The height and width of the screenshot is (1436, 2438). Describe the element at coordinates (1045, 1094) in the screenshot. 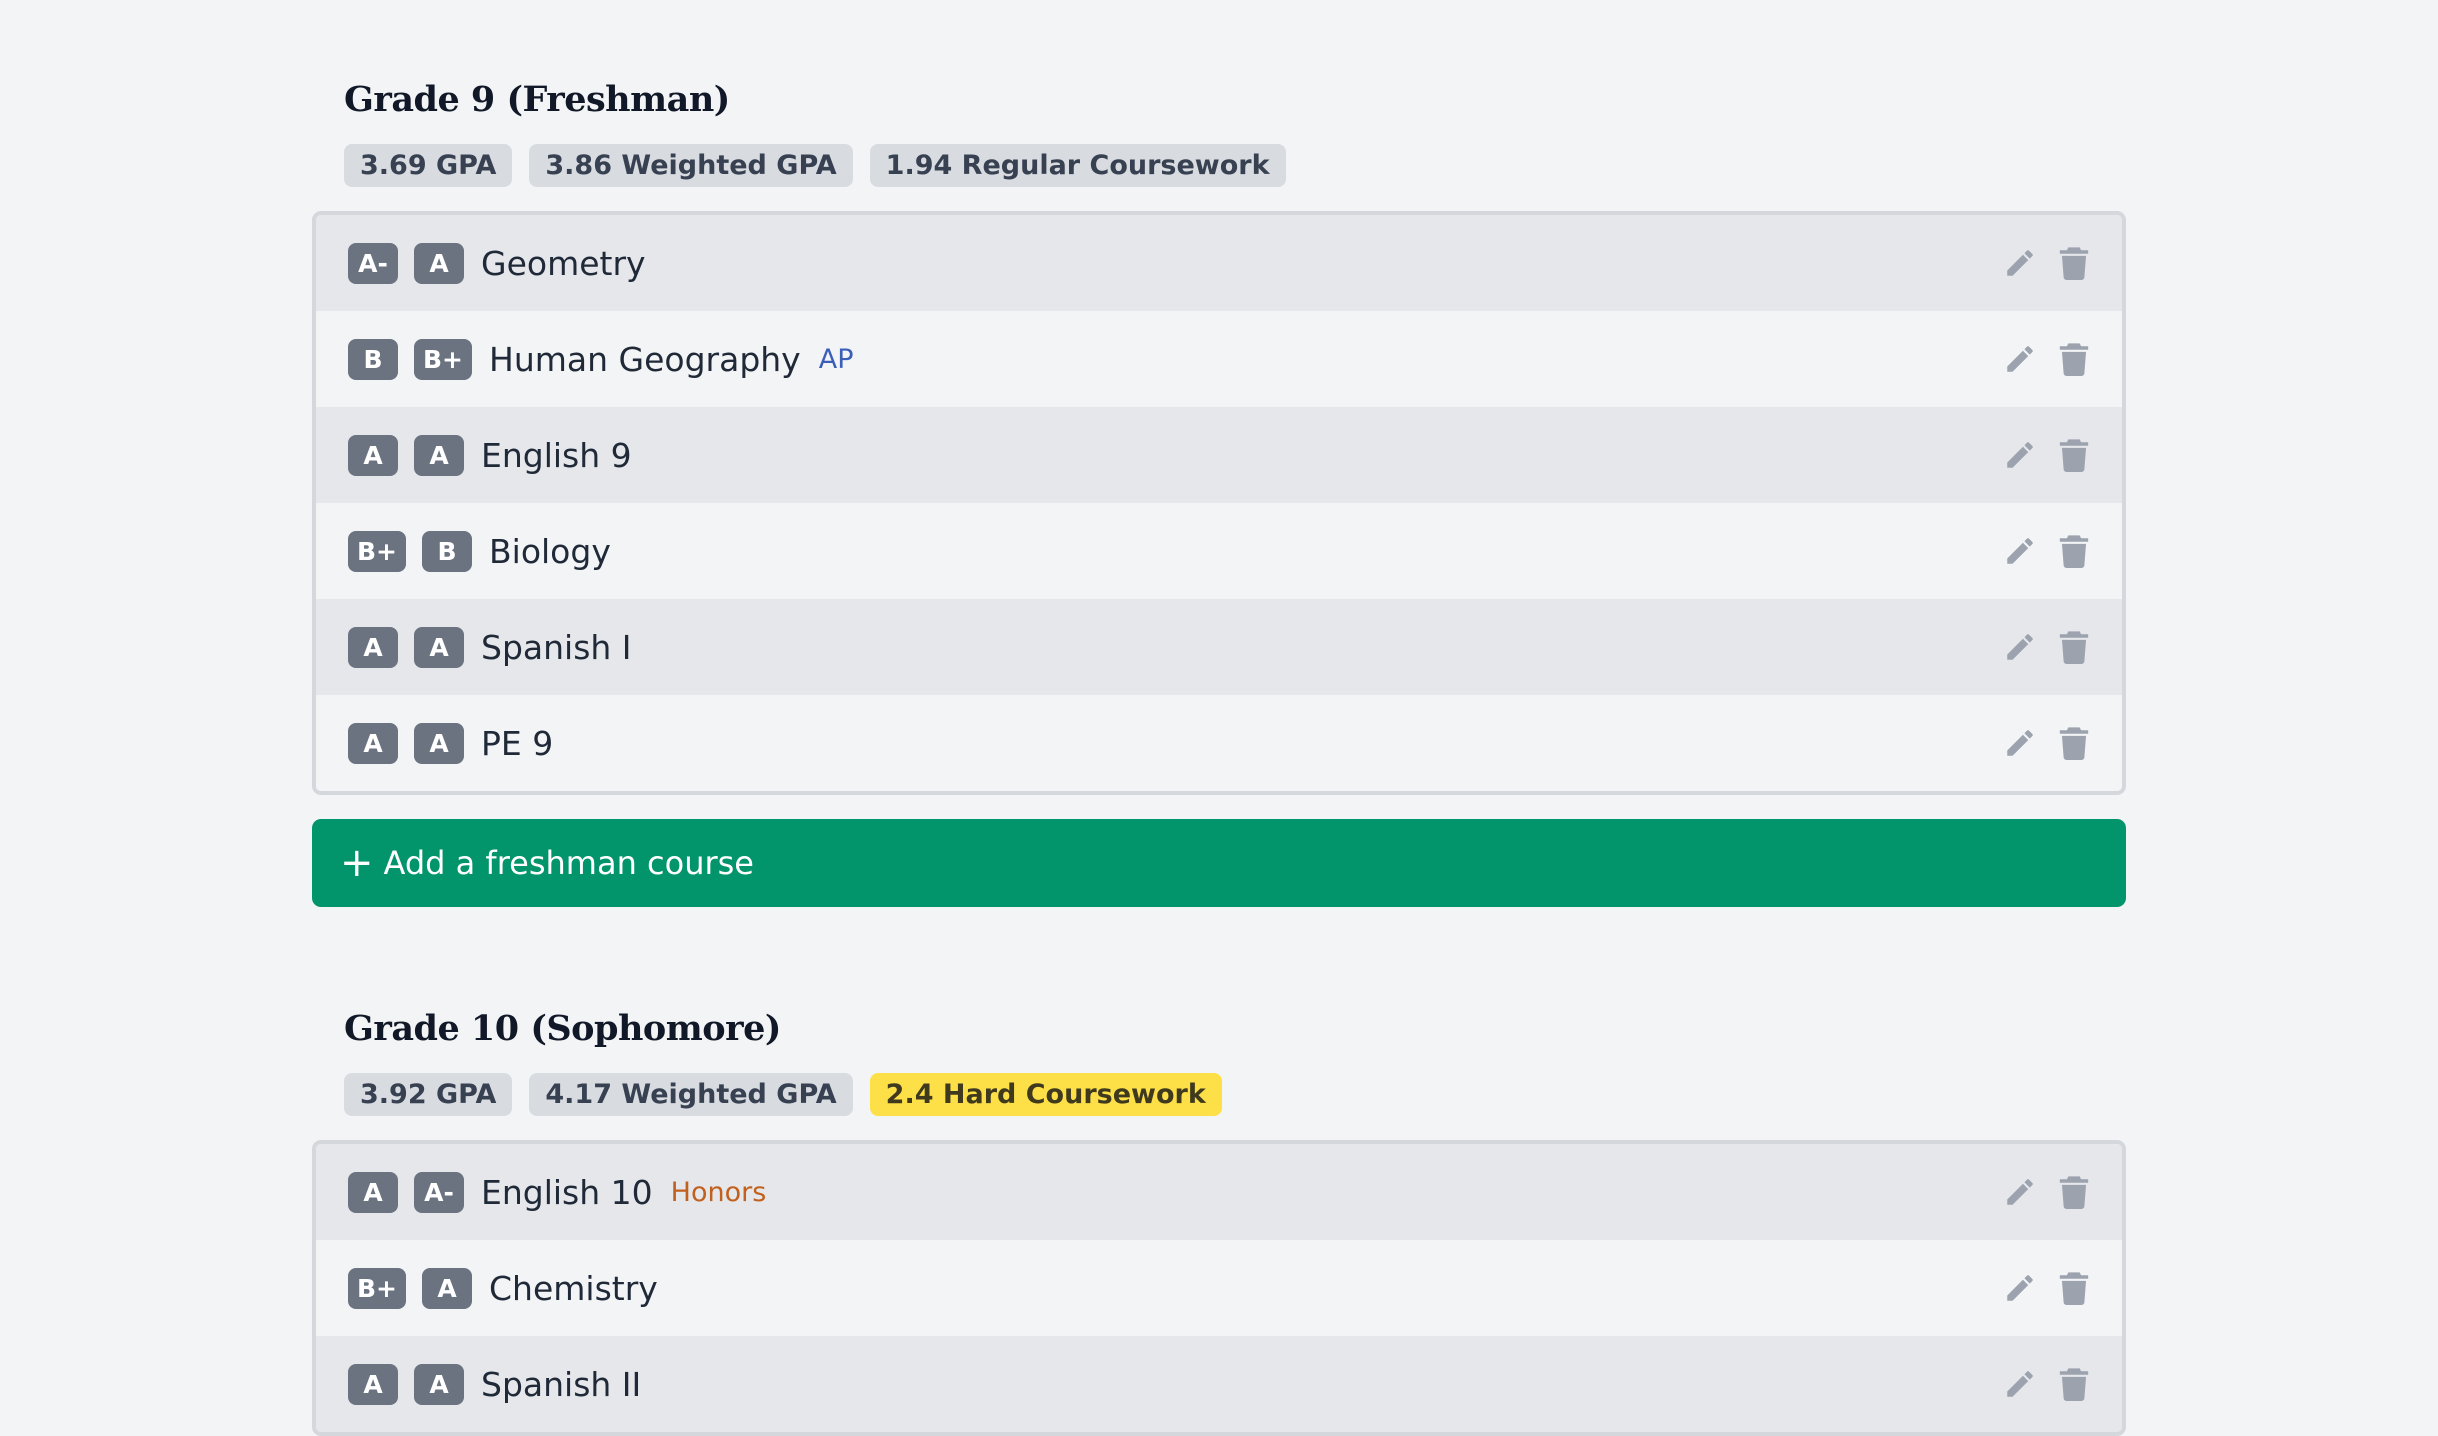

I see `coursework-rigor-badge: 2.4 Hard Coursework` at that location.